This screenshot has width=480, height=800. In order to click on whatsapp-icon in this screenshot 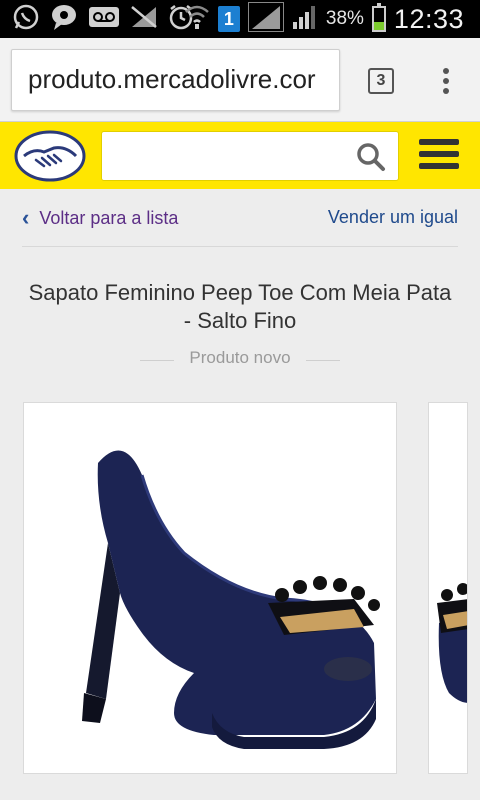, I will do `click(26, 19)`.